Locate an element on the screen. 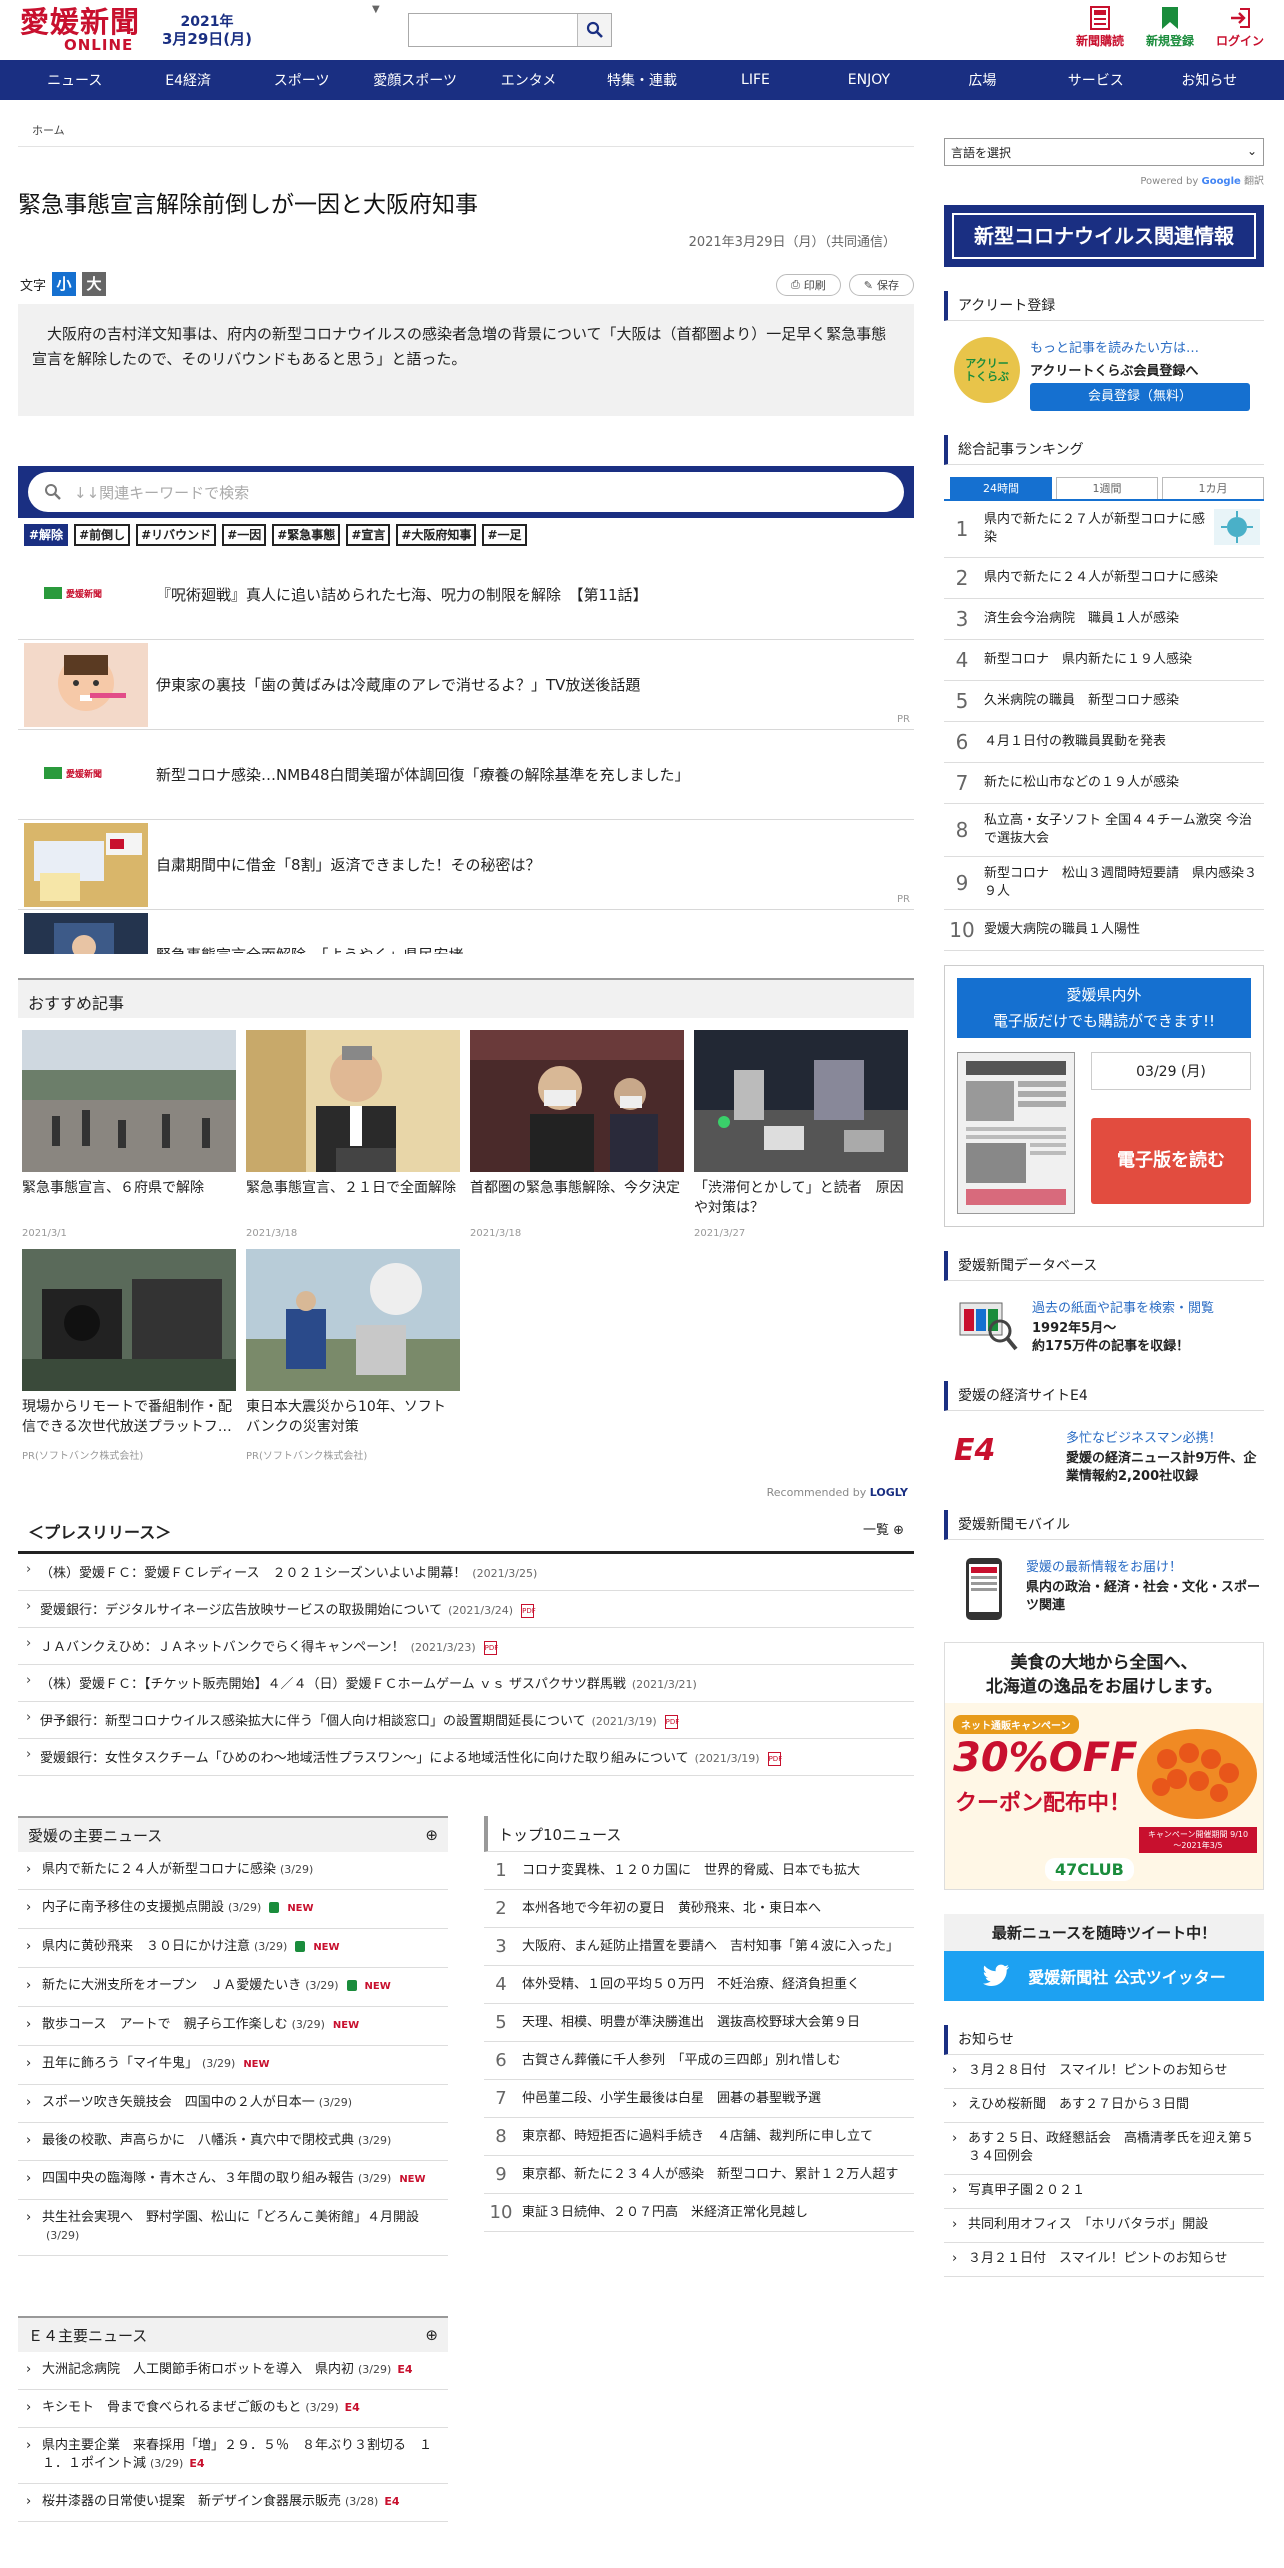 The width and height of the screenshot is (1284, 2568). news-item: 新たに大洲支所をオープン ＪＡ愛媛たいき (3/29) NEW is located at coordinates (233, 1987).